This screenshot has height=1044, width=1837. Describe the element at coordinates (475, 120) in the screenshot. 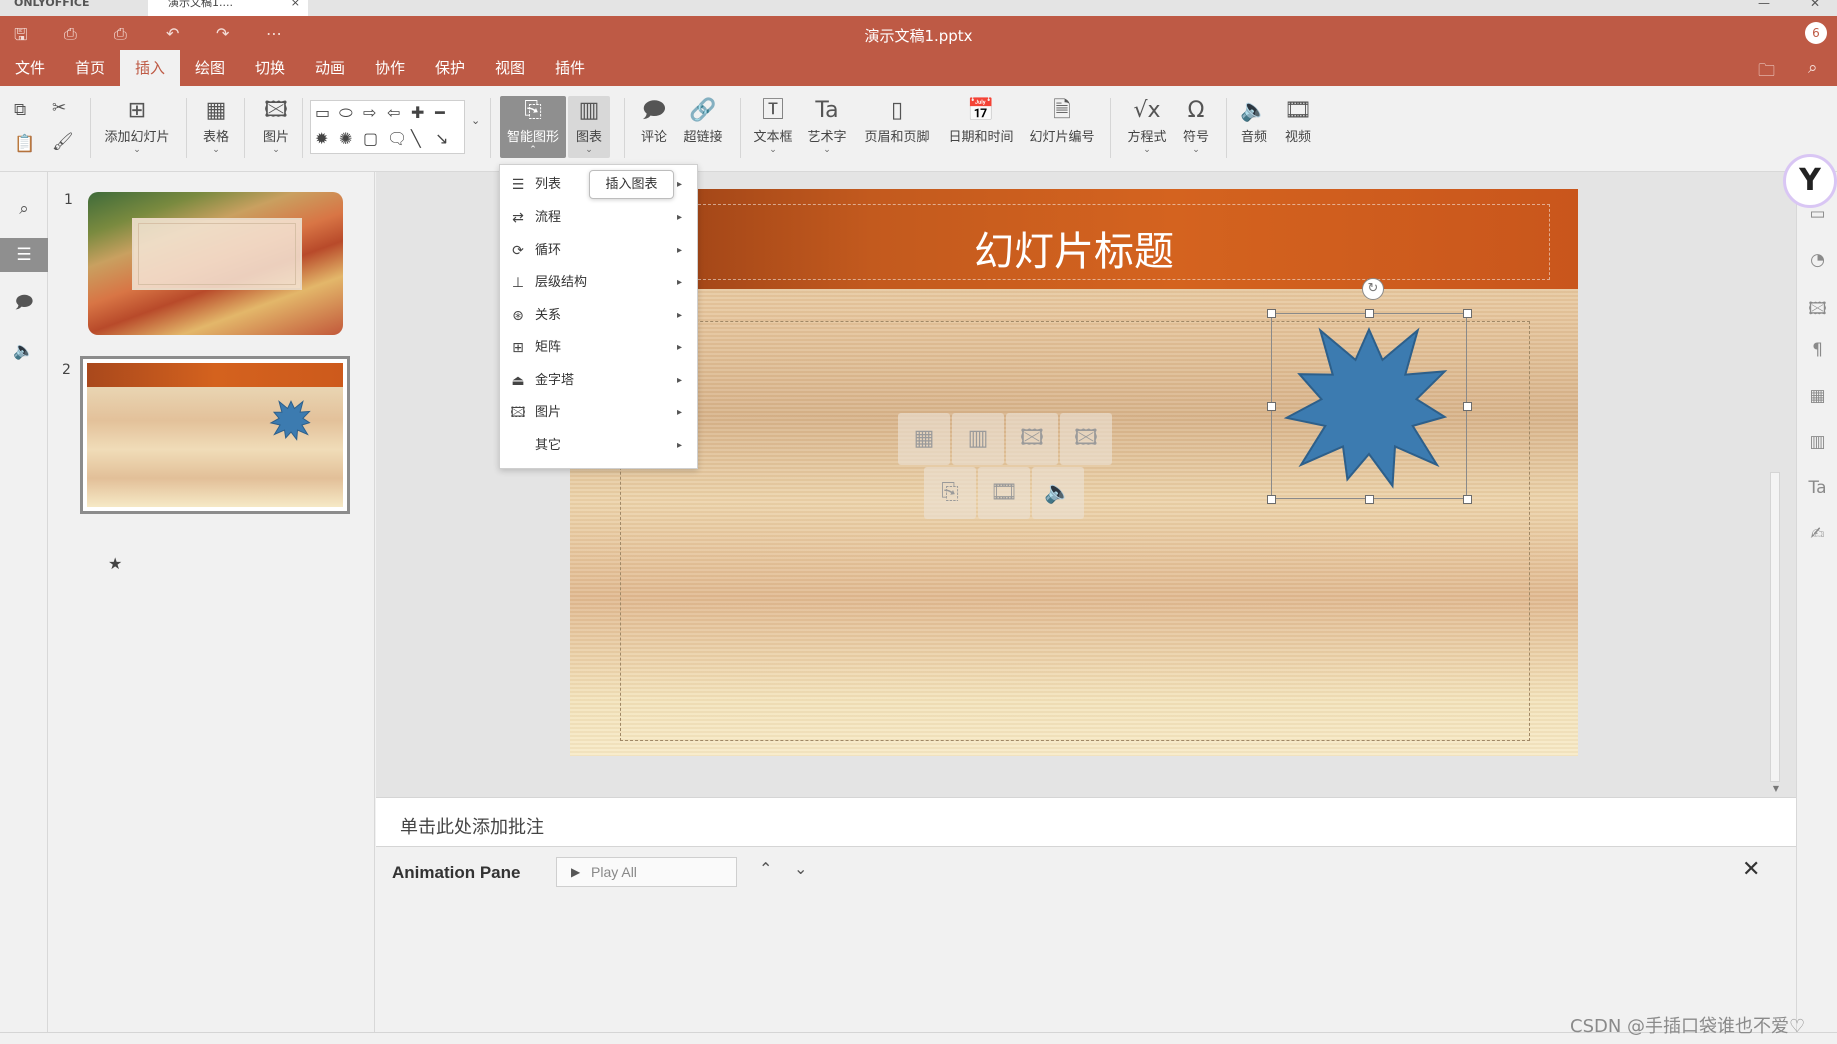

I see `shape-gallery-expand-icon: ⌄` at that location.